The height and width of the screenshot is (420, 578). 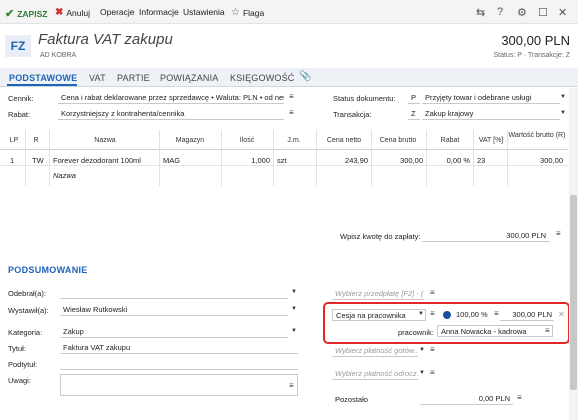 I want to click on rabat-field: Korzystniejszy z kontrahenta/cennika, so click(x=171, y=114).